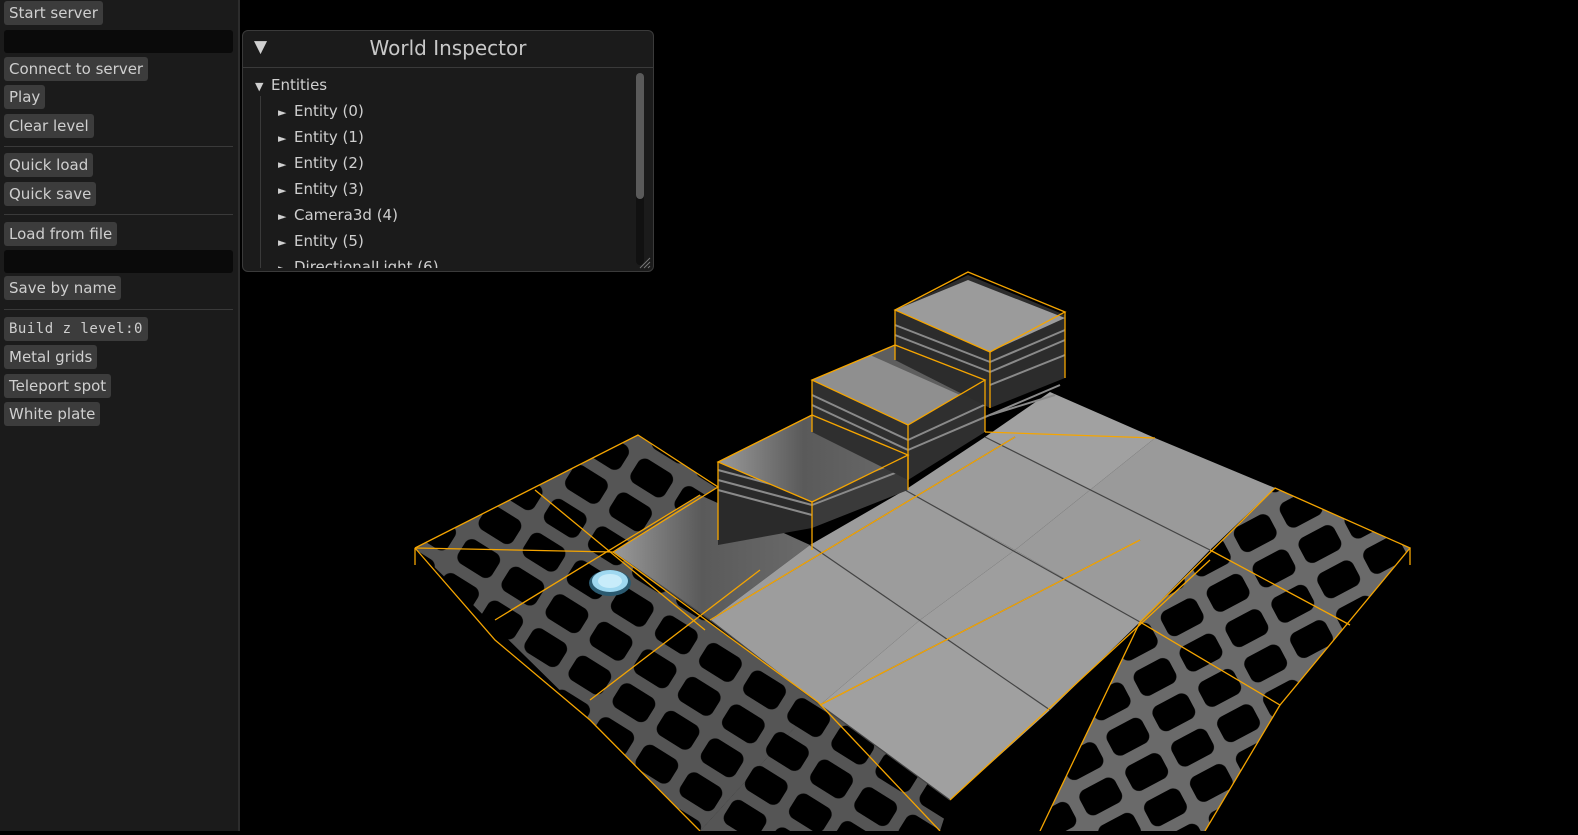 The height and width of the screenshot is (835, 1578). What do you see at coordinates (63, 288) in the screenshot?
I see `save-by-name-button: Save by name` at bounding box center [63, 288].